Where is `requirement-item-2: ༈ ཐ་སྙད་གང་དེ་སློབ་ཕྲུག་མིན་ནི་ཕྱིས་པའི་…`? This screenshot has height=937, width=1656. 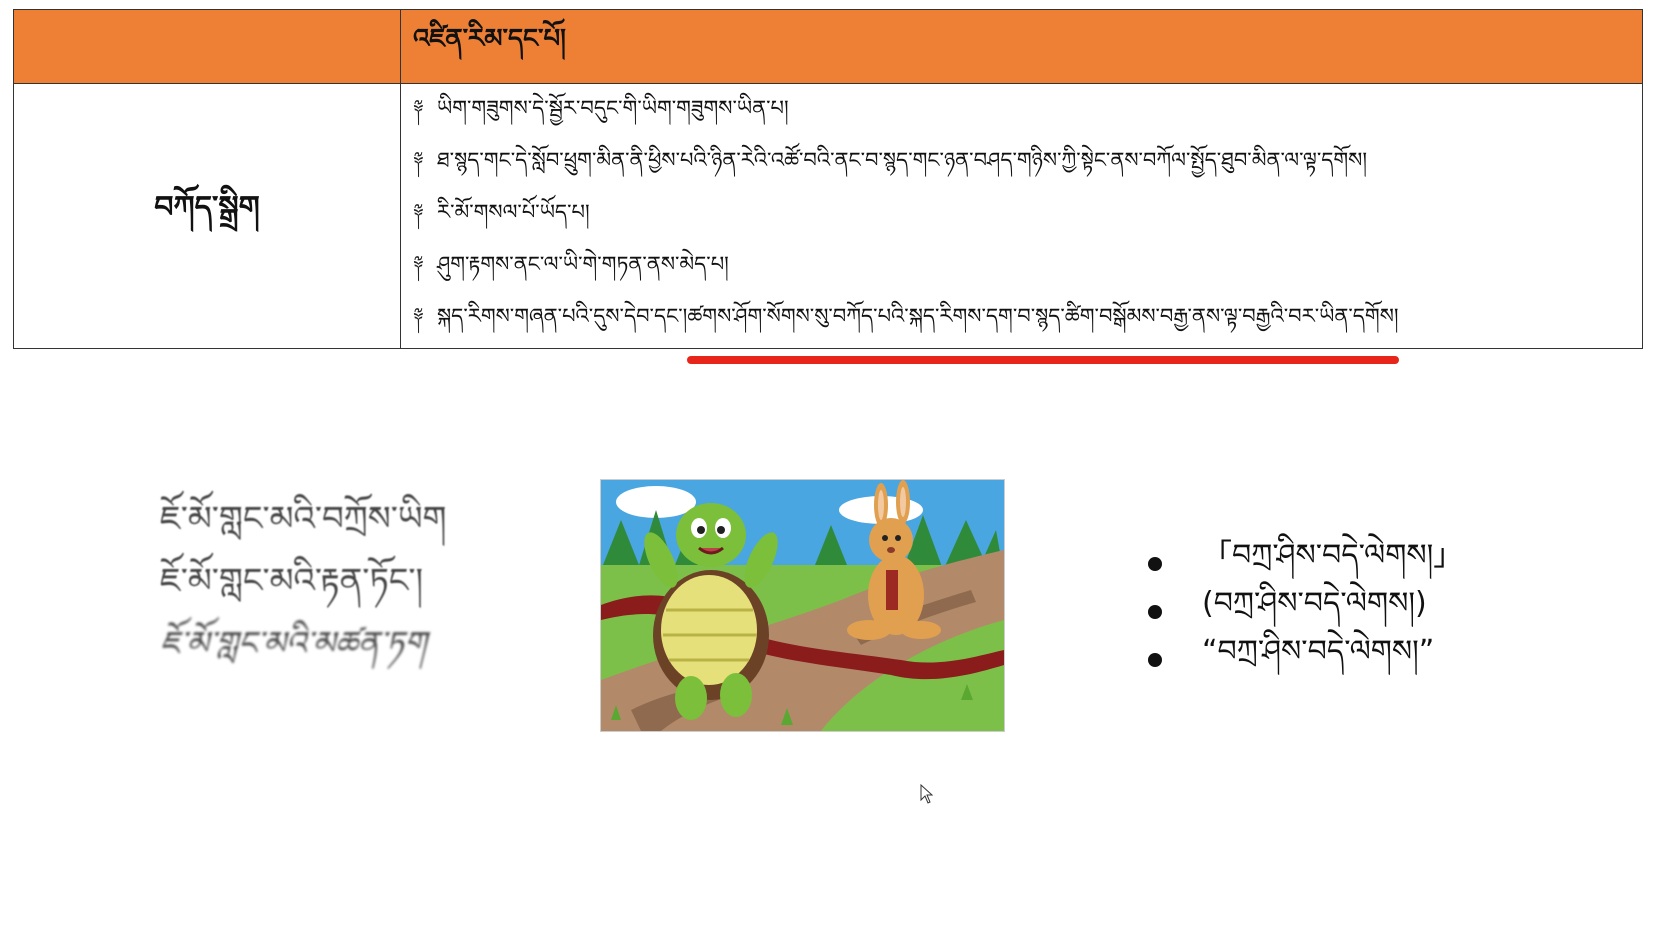
requirement-item-2: ༈ ཐ་སྙད་གང་དེ་སློབ་ཕྲུག་མིན་ནི་ཕྱིས་པའི་… is located at coordinates (1027, 166).